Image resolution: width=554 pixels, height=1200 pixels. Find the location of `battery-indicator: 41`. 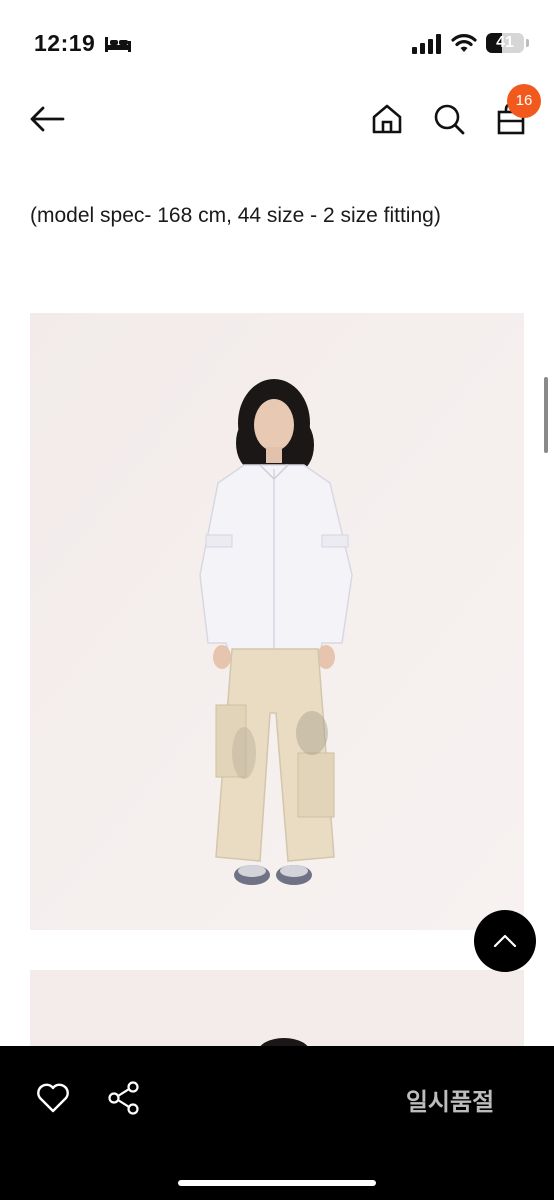

battery-indicator: 41 is located at coordinates (505, 43).